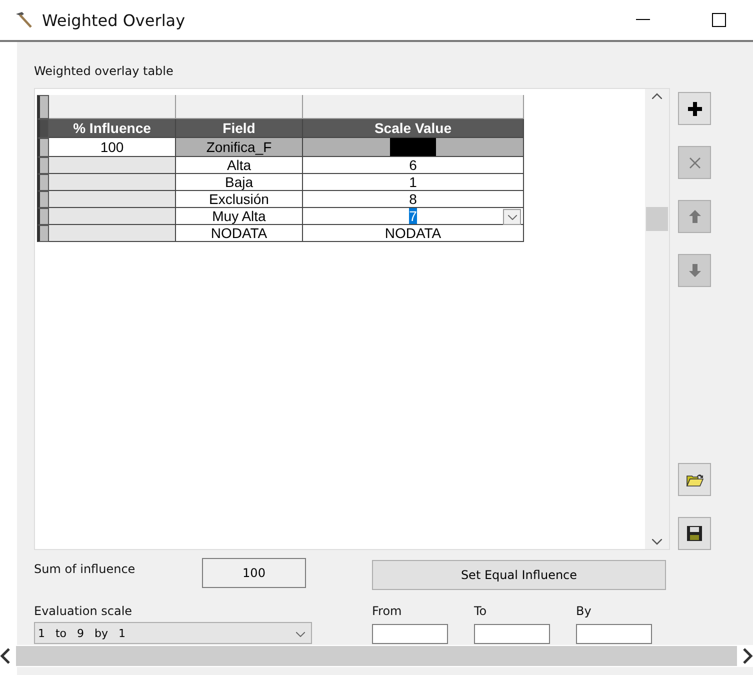  What do you see at coordinates (24, 20) in the screenshot?
I see `hammer-icon` at bounding box center [24, 20].